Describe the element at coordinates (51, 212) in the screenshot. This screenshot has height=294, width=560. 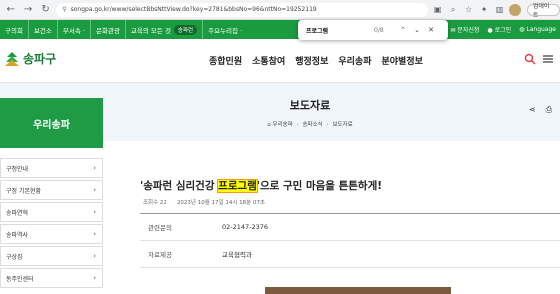
I see `side-item-chronology: 송파연혁 ›` at that location.